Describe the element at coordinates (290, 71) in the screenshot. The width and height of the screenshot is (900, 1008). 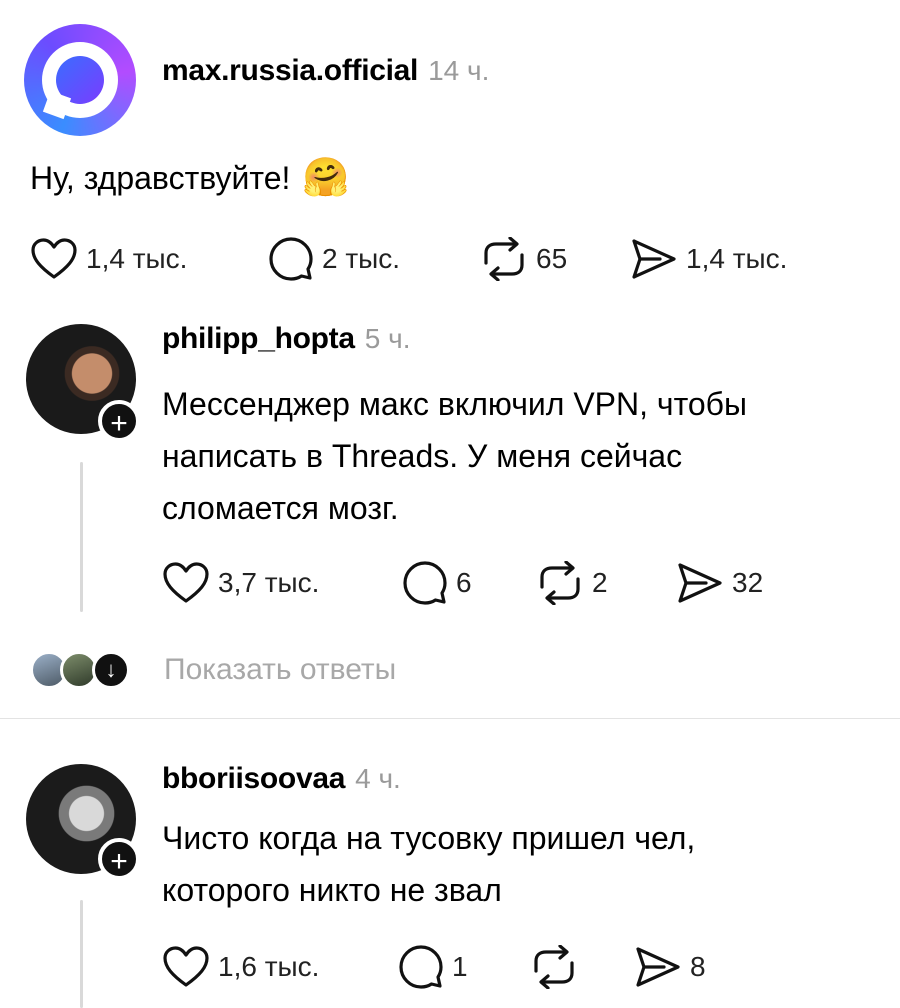
I see `post-username: max.russia.official` at that location.